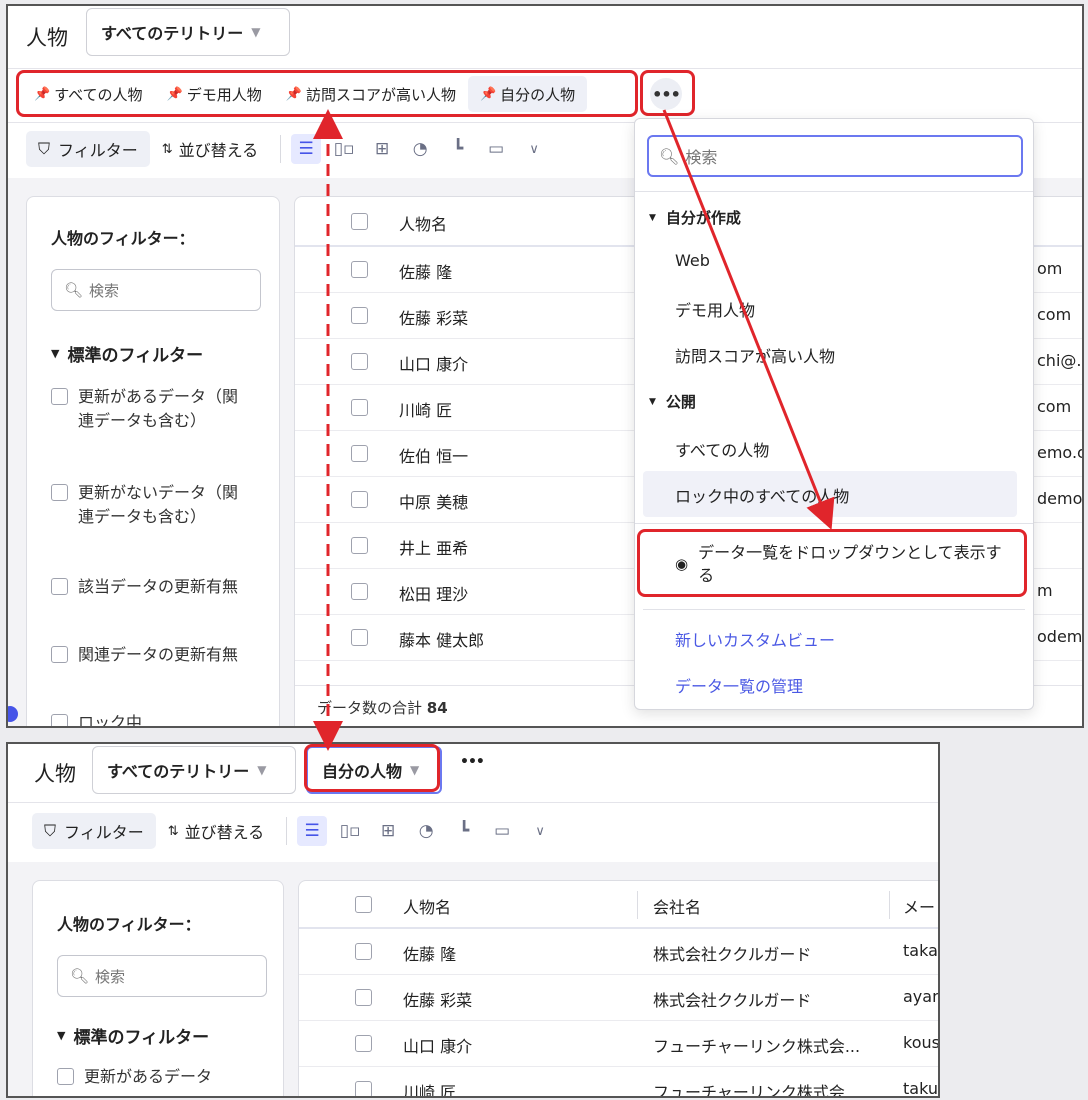 The width and height of the screenshot is (1088, 1100). What do you see at coordinates (618, 1081) in the screenshot?
I see `table-row: 川崎 匠 フューチャーリンク株式会... takur` at bounding box center [618, 1081].